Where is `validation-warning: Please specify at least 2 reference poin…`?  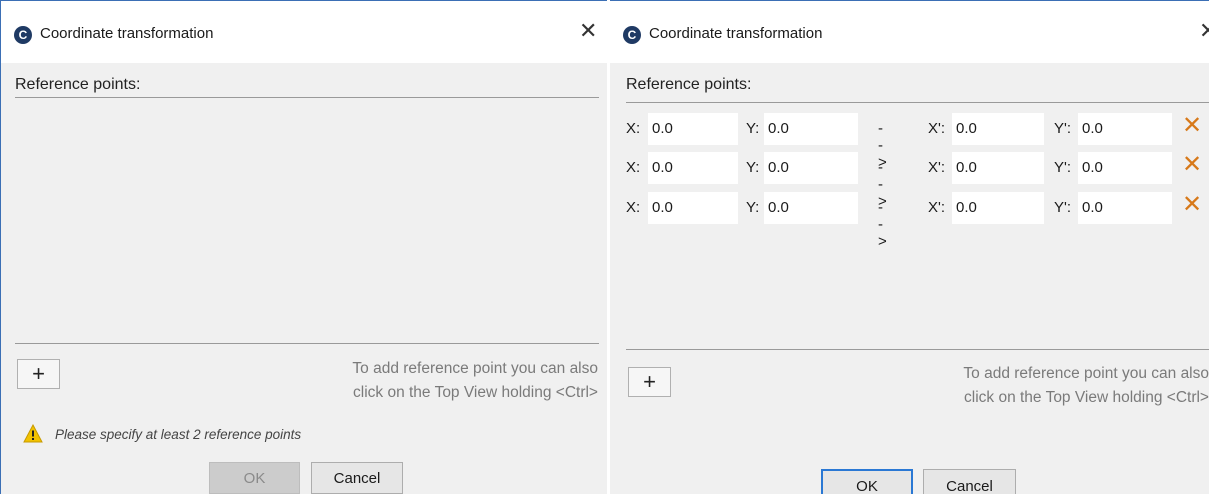 validation-warning: Please specify at least 2 reference poin… is located at coordinates (162, 434).